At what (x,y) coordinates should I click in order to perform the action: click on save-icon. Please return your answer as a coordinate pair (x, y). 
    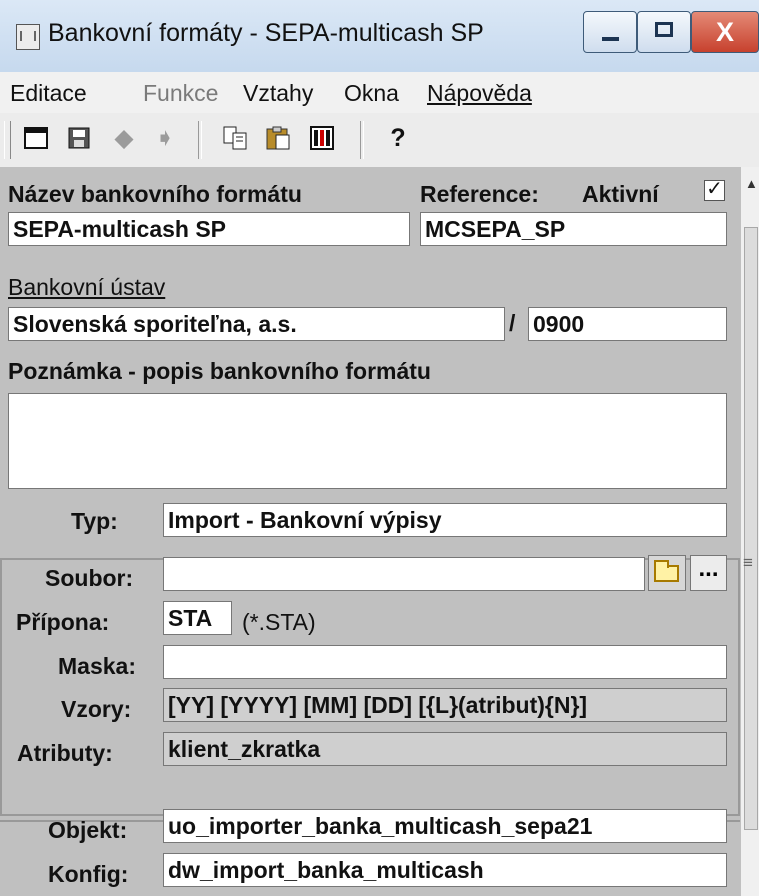
    Looking at the image, I should click on (79, 138).